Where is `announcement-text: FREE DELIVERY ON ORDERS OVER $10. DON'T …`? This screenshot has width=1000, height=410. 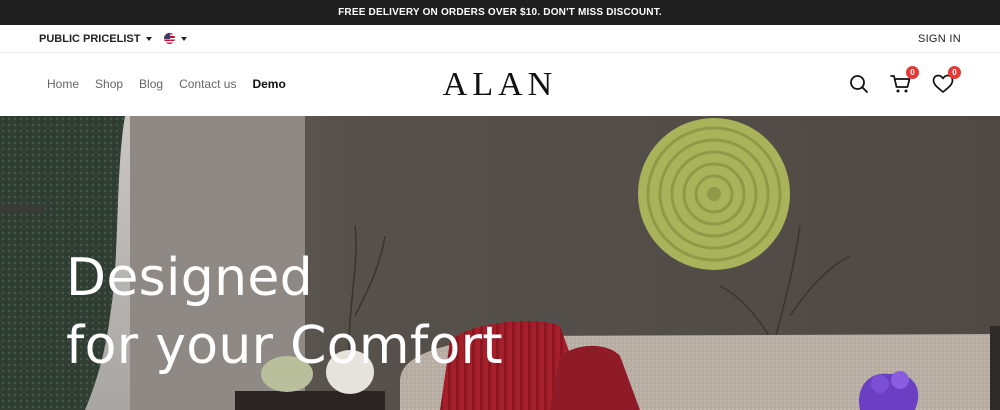
announcement-text: FREE DELIVERY ON ORDERS OVER $10. DON'T … is located at coordinates (500, 12).